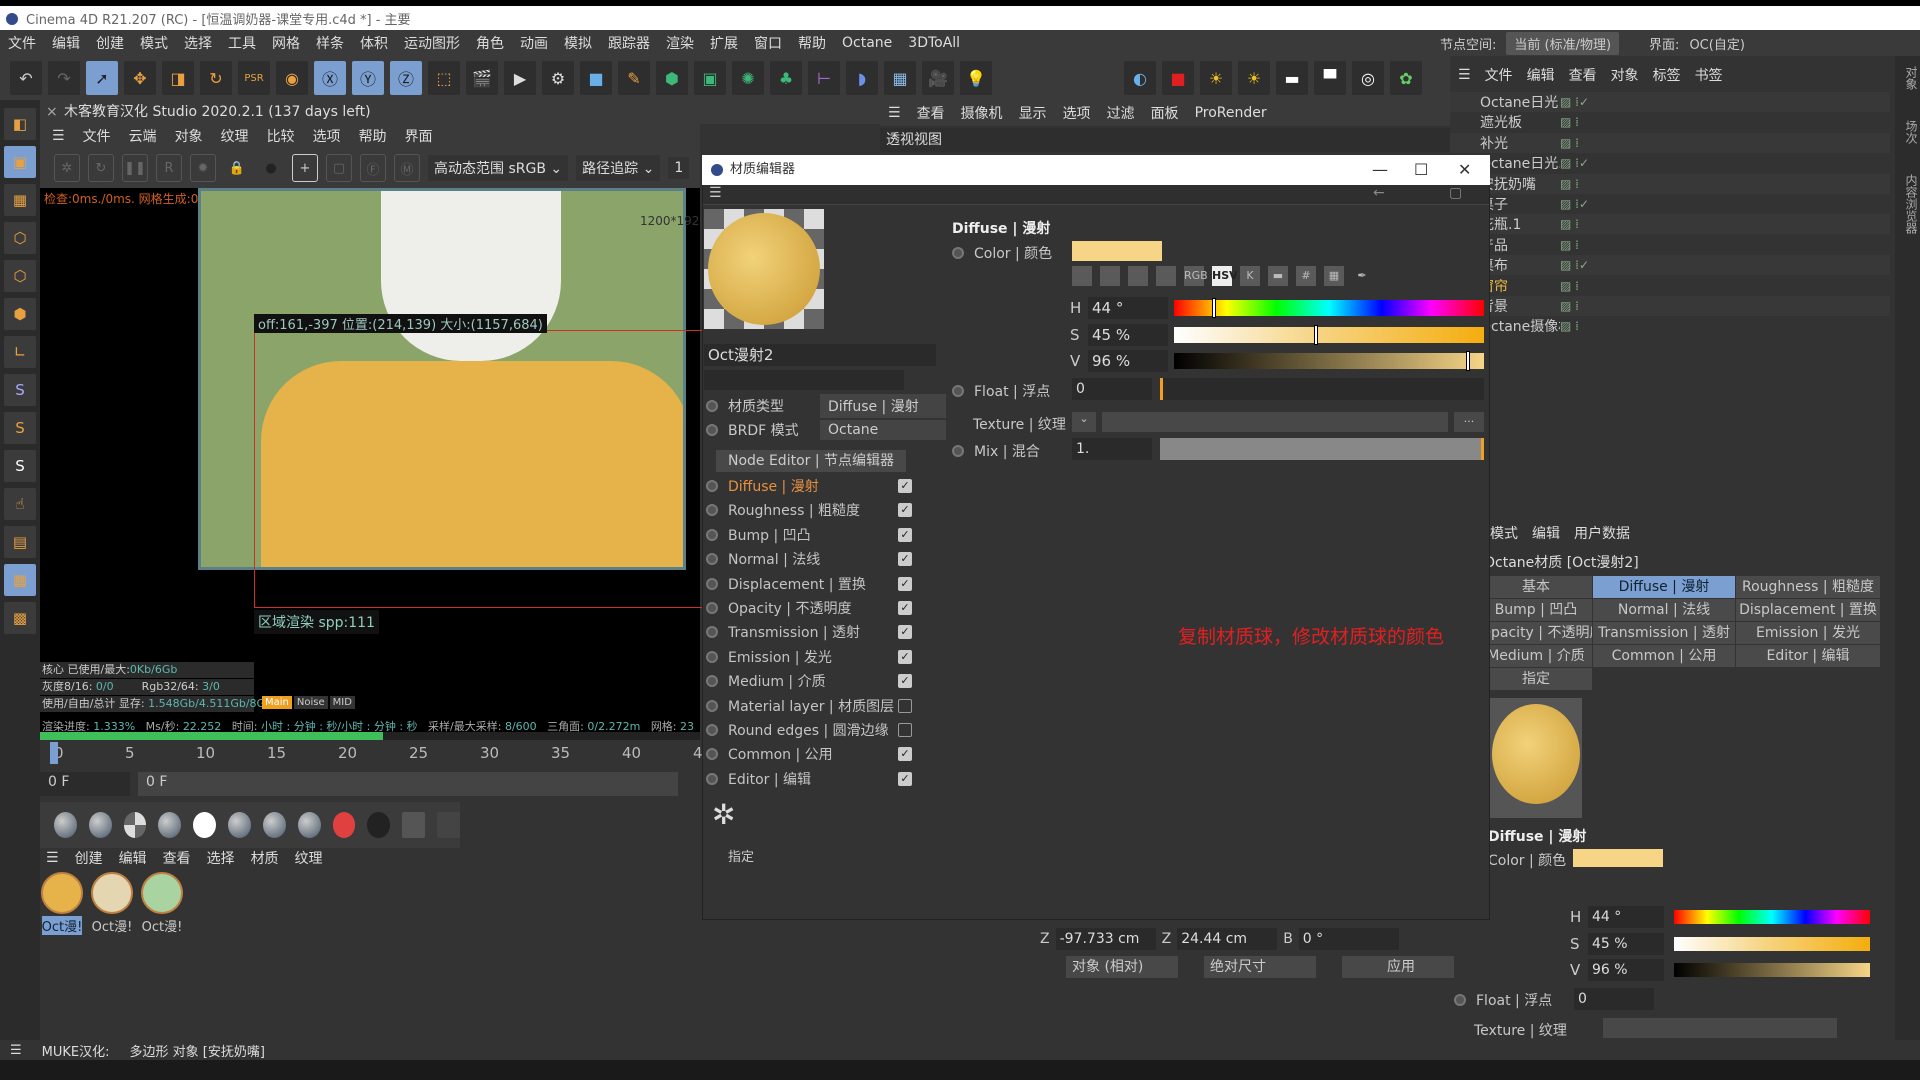  Describe the element at coordinates (407, 168) in the screenshot. I see `material-pick-icon: Ⓜ` at that location.